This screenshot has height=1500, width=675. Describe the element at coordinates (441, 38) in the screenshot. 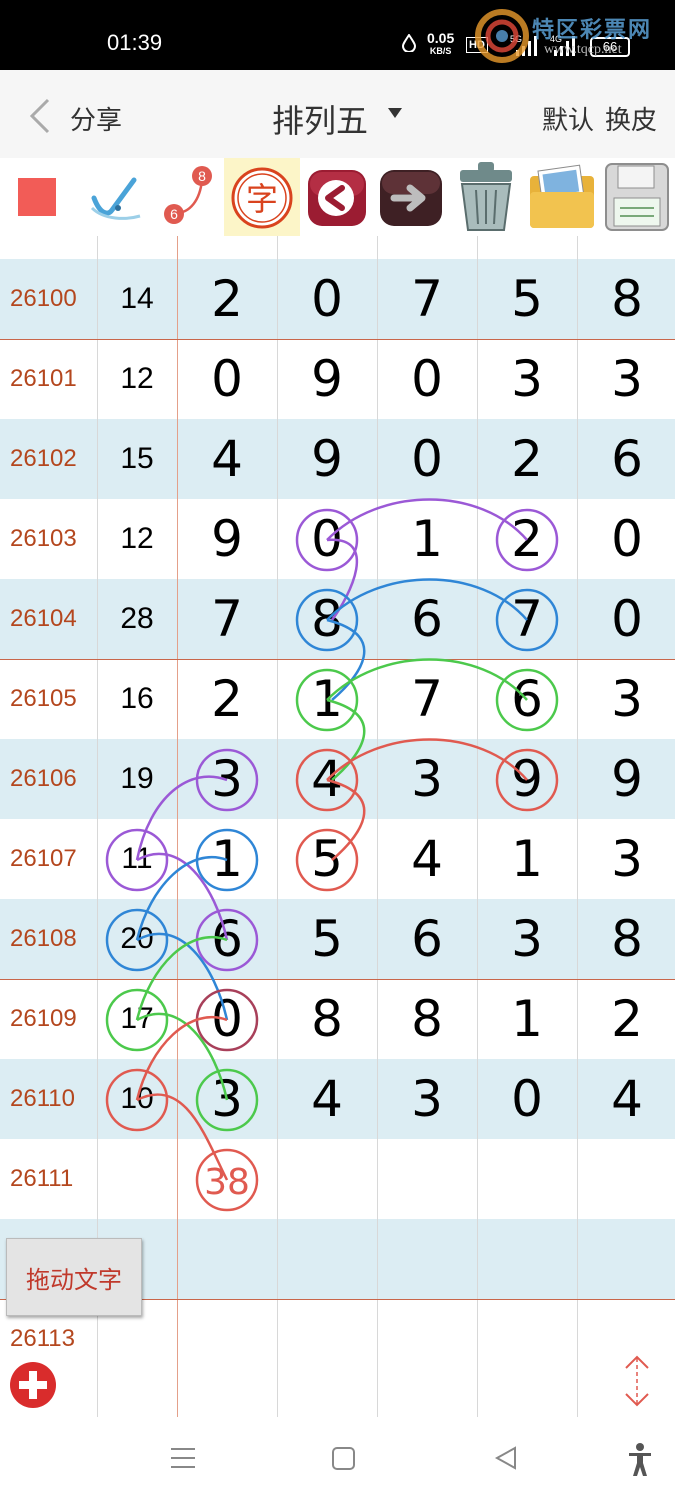

I see `net-speed-value: 0.05` at that location.